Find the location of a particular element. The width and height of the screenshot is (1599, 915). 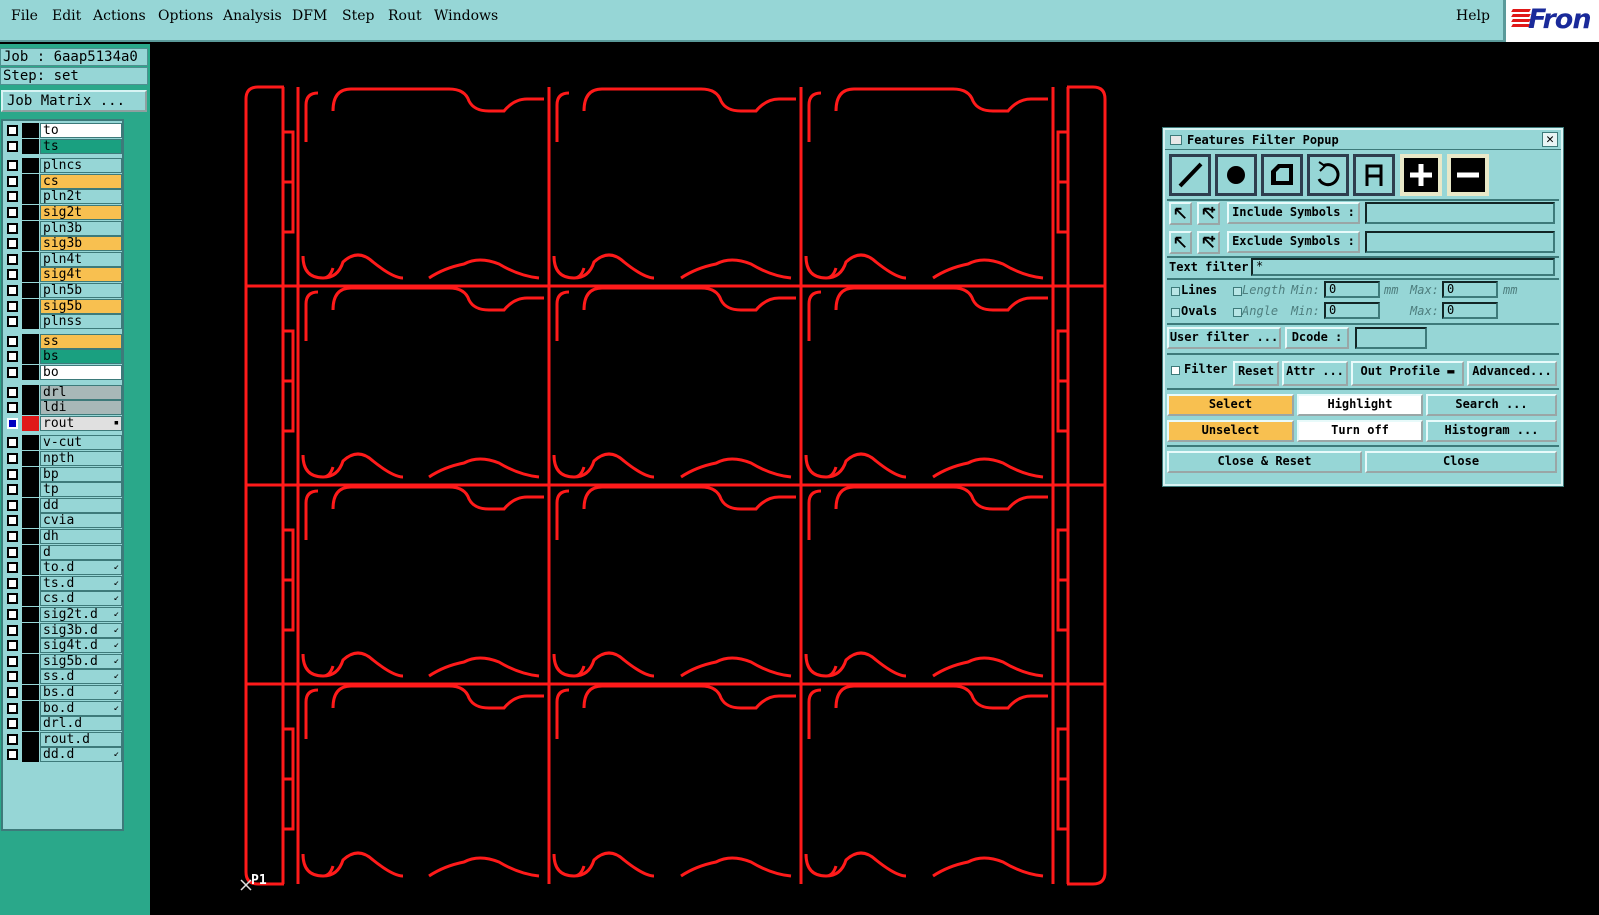

angle-checkbox is located at coordinates (1237, 312).